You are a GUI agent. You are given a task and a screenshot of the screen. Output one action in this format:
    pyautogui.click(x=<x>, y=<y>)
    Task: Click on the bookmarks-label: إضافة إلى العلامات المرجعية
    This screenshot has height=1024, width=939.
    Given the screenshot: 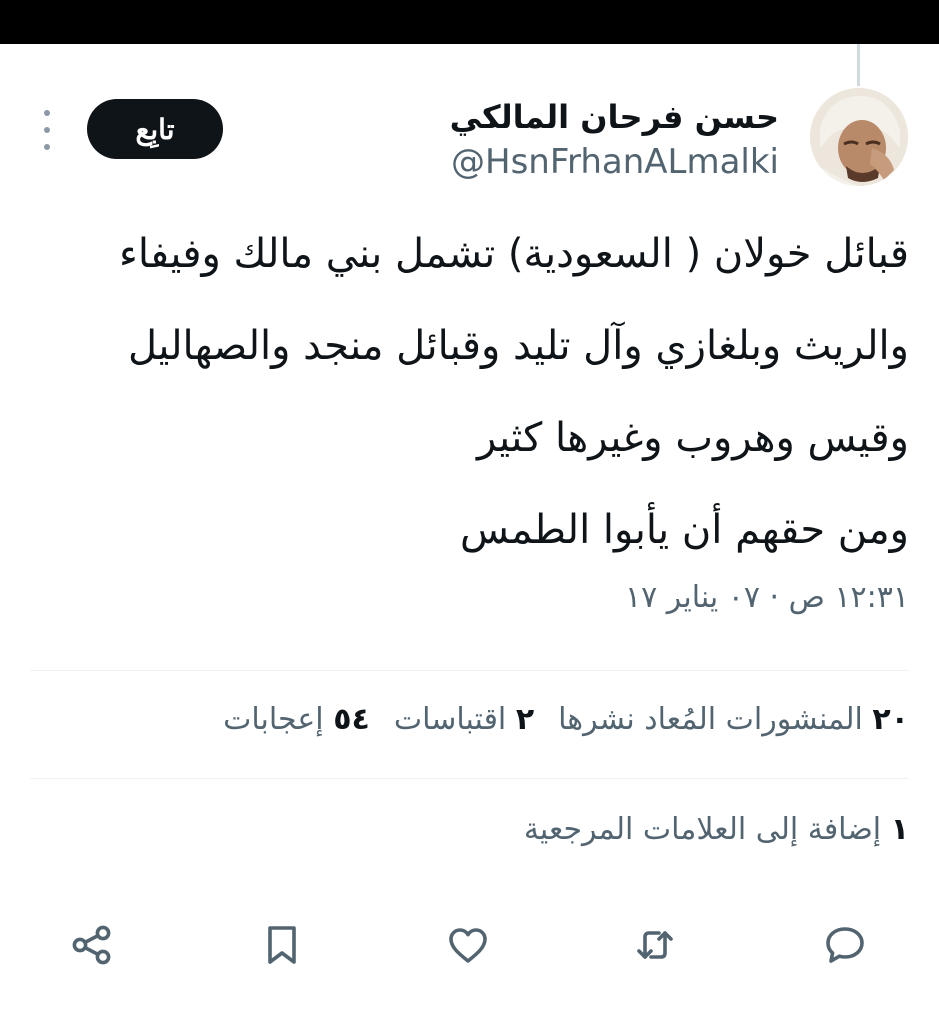 What is the action you would take?
    pyautogui.click(x=702, y=829)
    